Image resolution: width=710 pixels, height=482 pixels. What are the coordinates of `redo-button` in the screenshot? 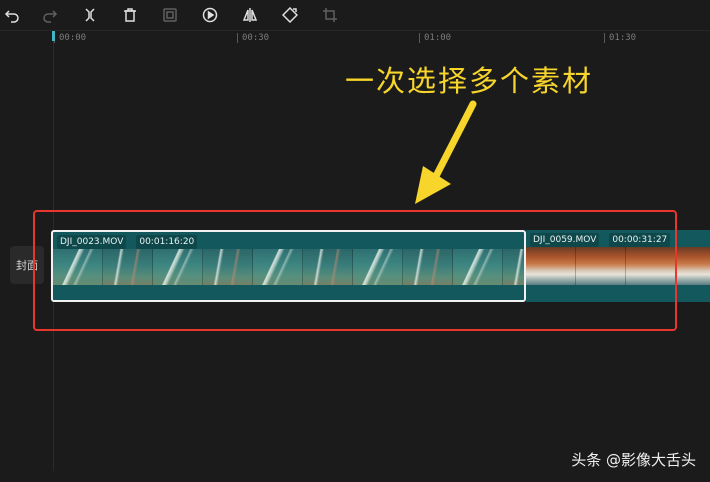 It's located at (50, 15).